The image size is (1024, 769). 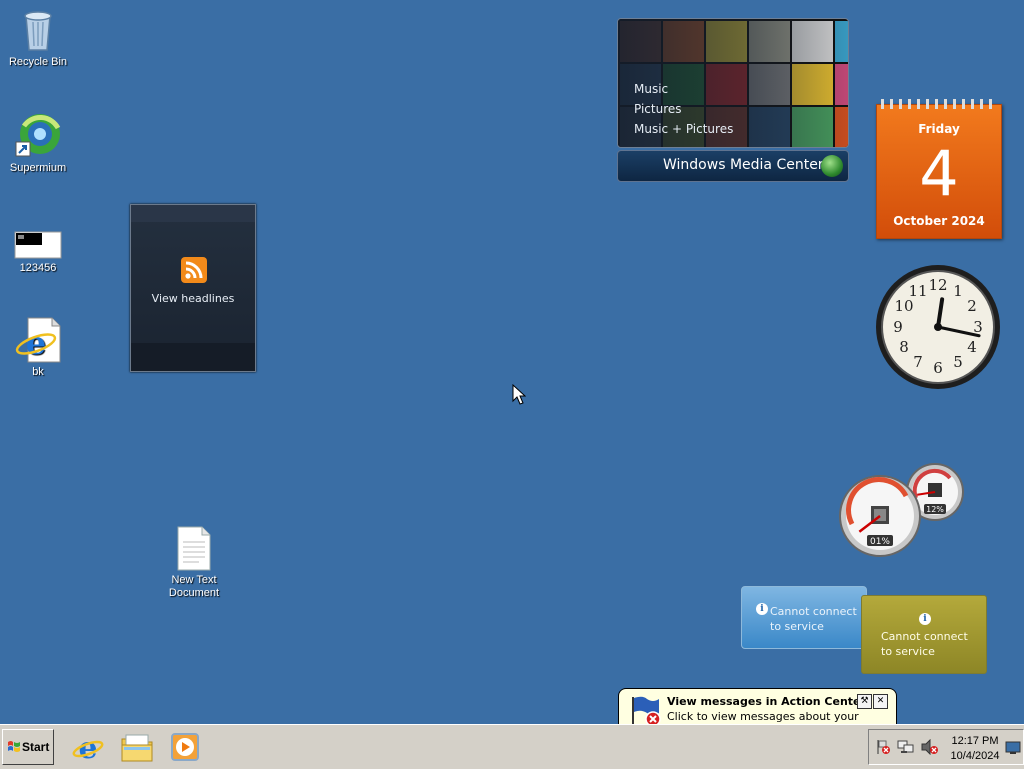 What do you see at coordinates (193, 298) in the screenshot?
I see `view-headlines-link: View headlines` at bounding box center [193, 298].